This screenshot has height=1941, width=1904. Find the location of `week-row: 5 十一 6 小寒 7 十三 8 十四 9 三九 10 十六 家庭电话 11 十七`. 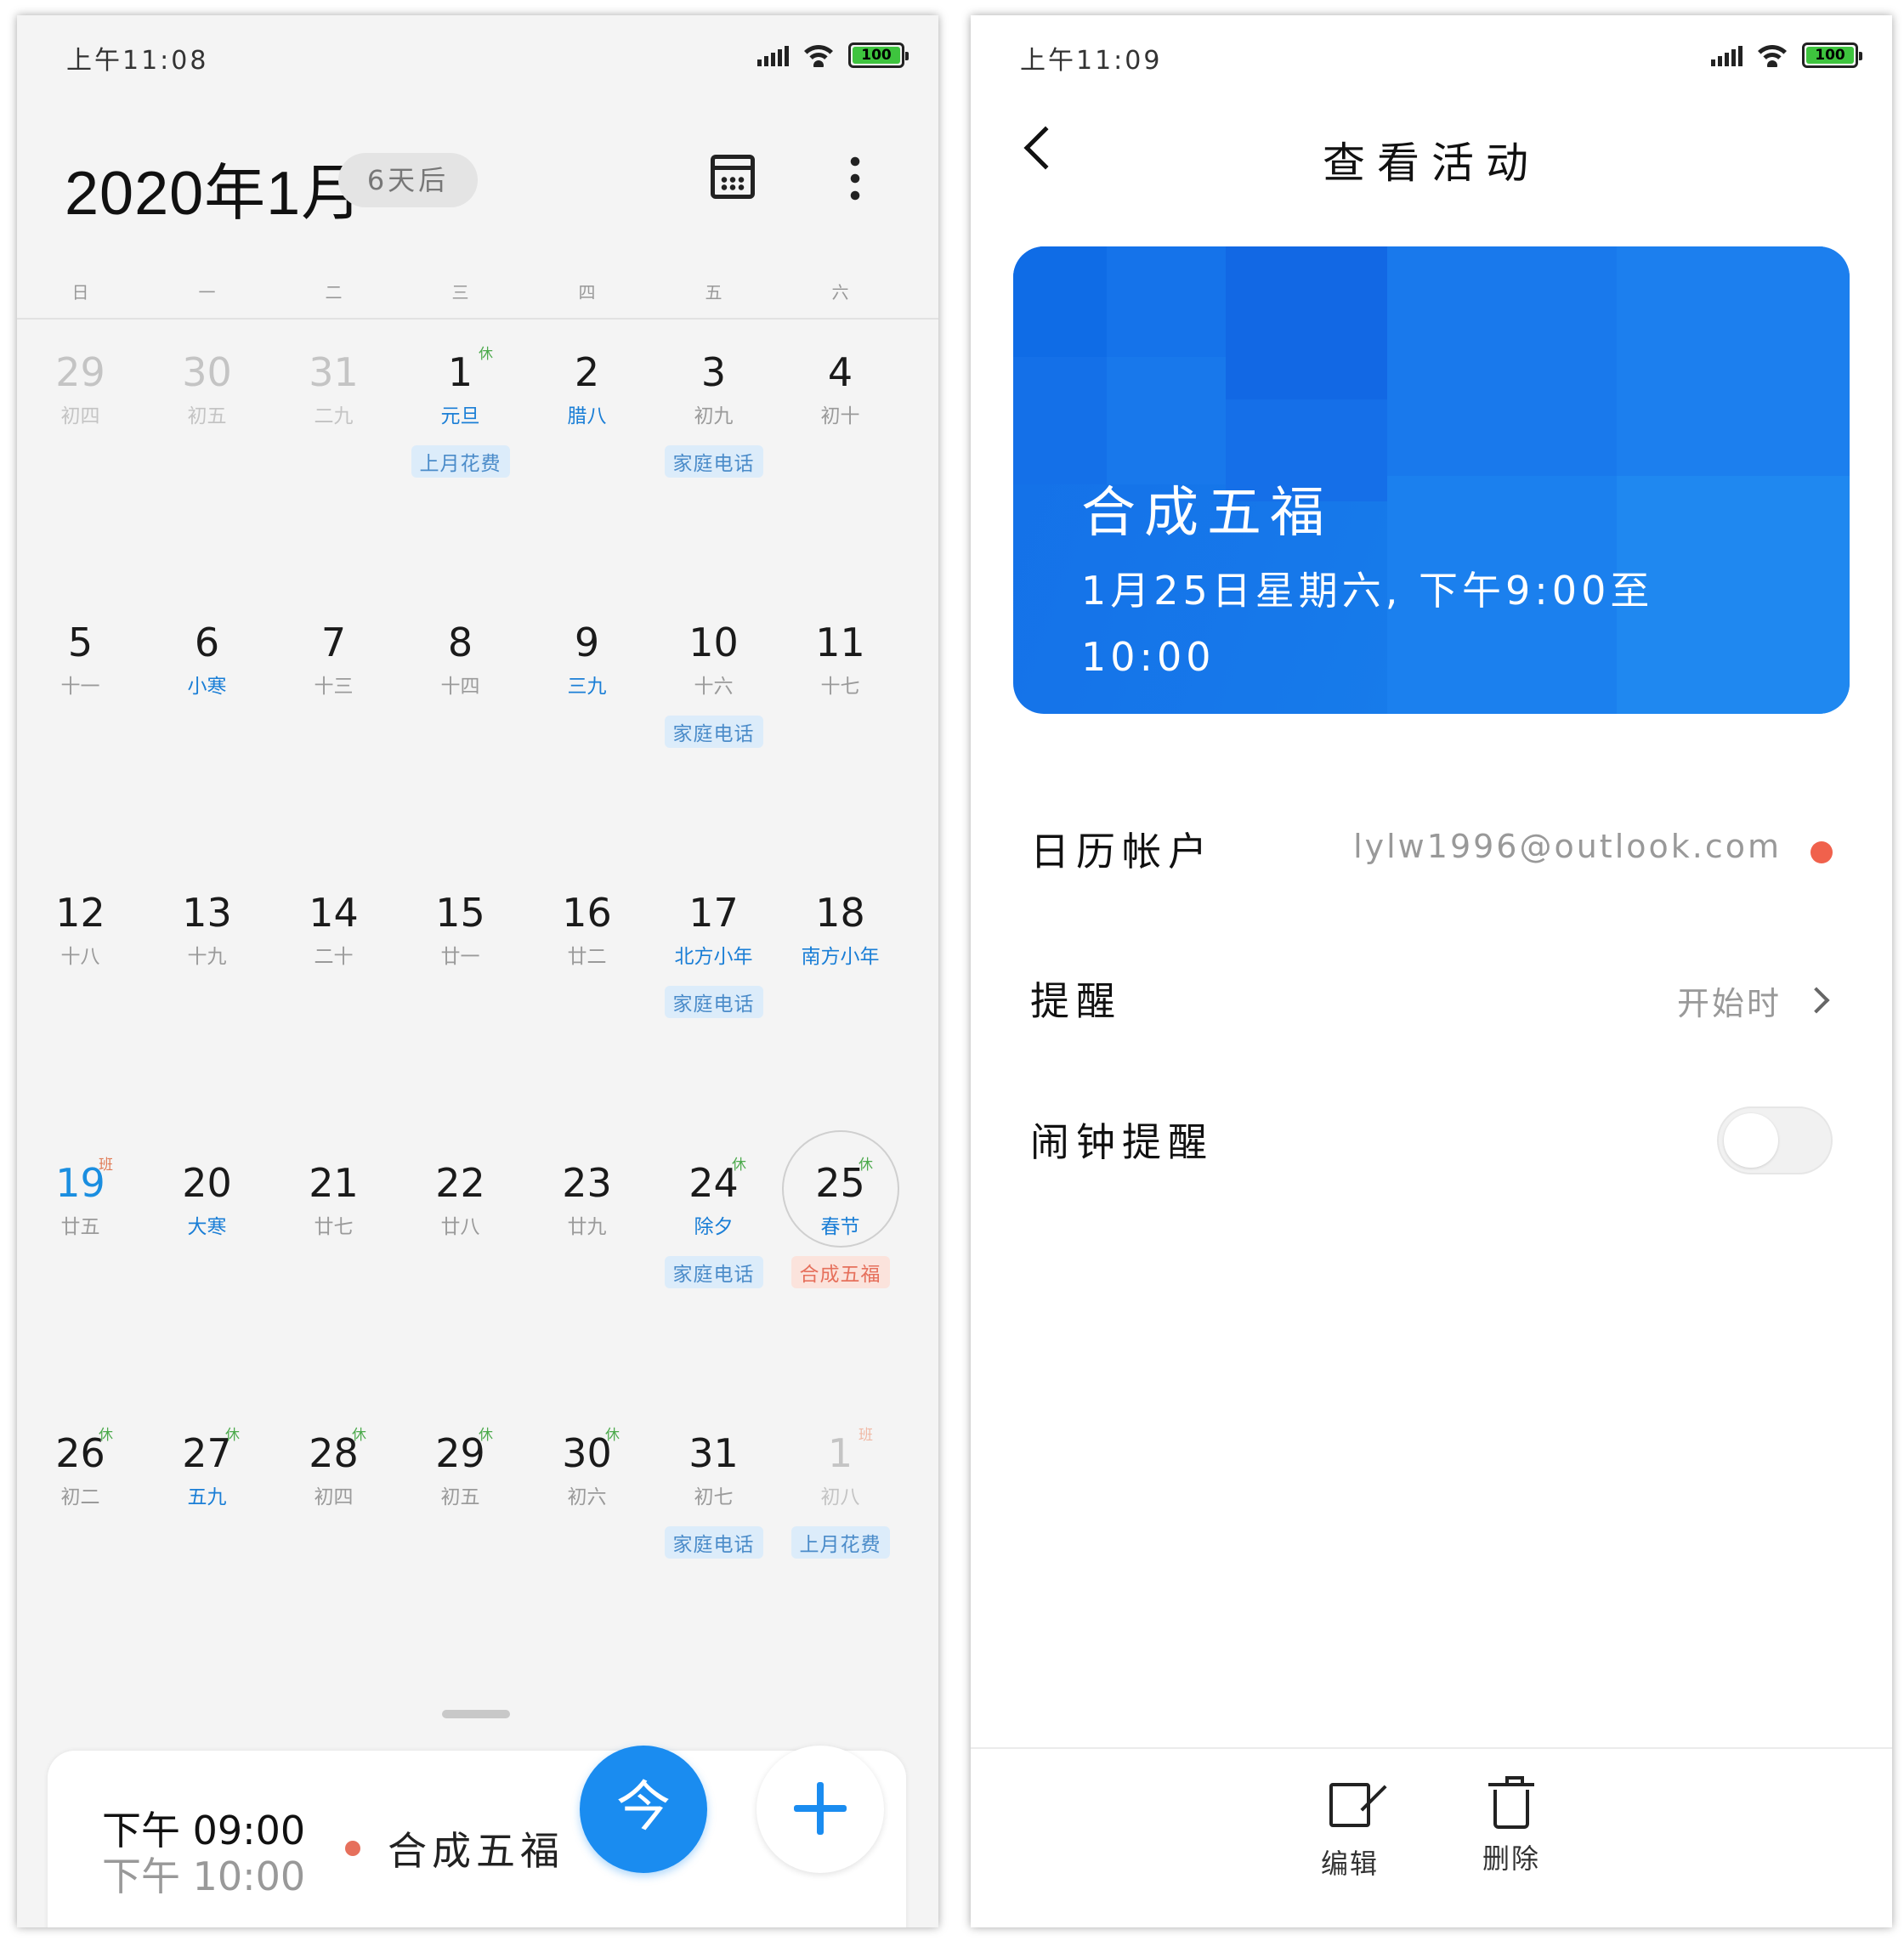

week-row: 5 十一 6 小寒 7 十三 8 十四 9 三九 10 十六 家庭电话 11 十七 is located at coordinates (477, 754).